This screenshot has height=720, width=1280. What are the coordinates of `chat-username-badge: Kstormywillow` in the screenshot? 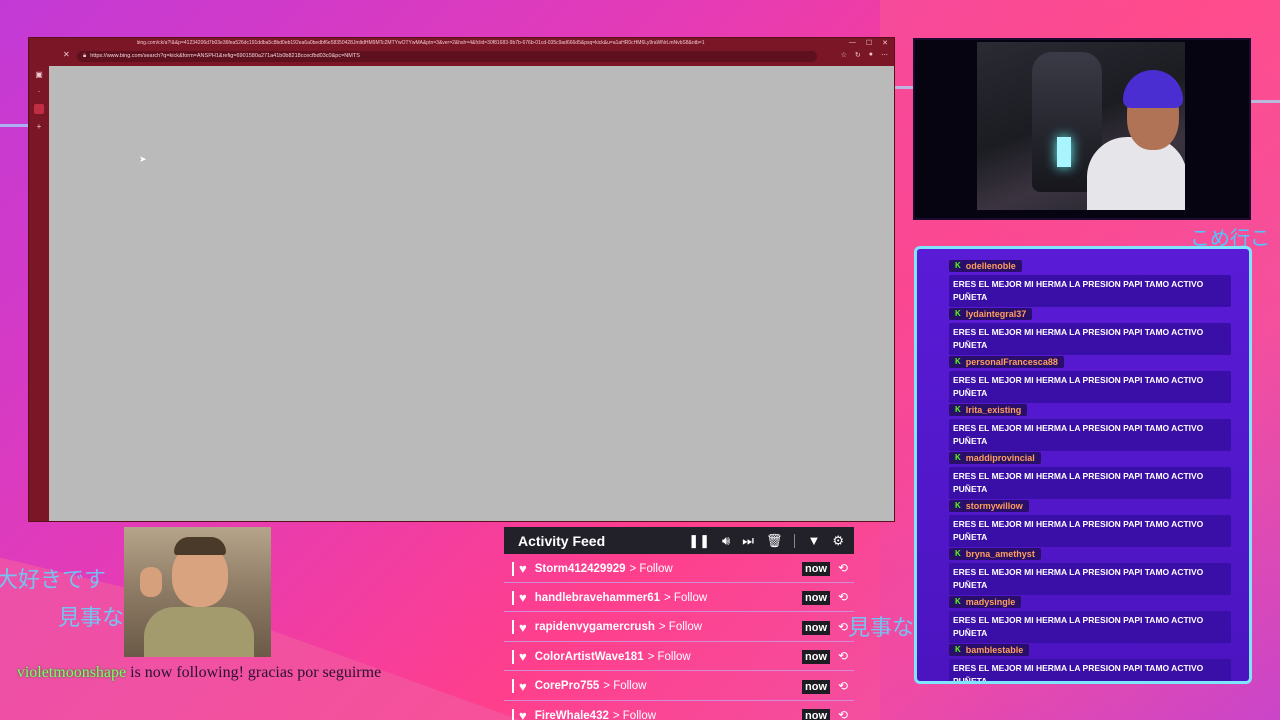 It's located at (989, 505).